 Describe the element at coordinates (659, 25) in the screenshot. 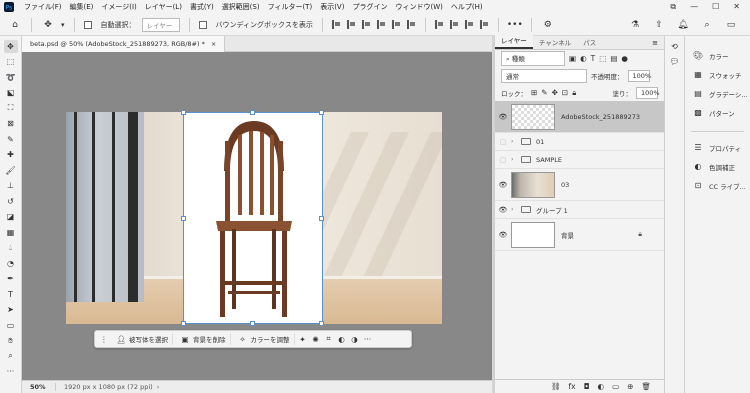

I see `share-icon: ⇧` at that location.